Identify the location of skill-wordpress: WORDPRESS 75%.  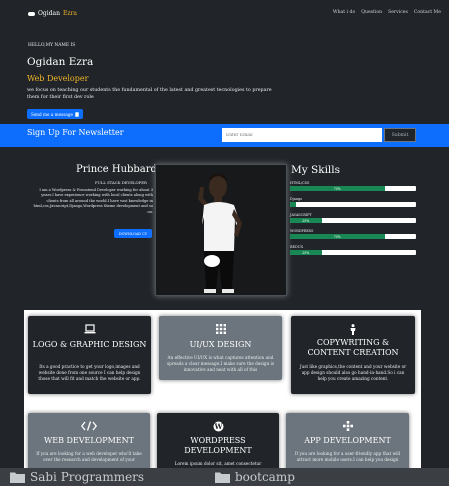
(354, 234).